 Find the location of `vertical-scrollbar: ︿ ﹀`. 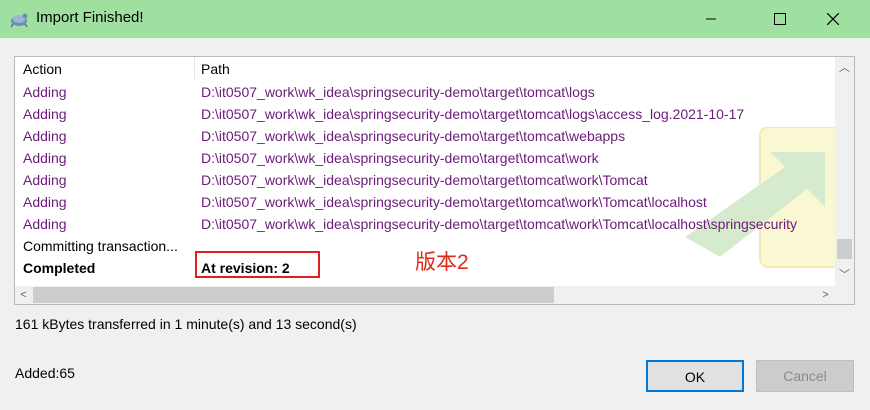

vertical-scrollbar: ︿ ﹀ is located at coordinates (844, 172).